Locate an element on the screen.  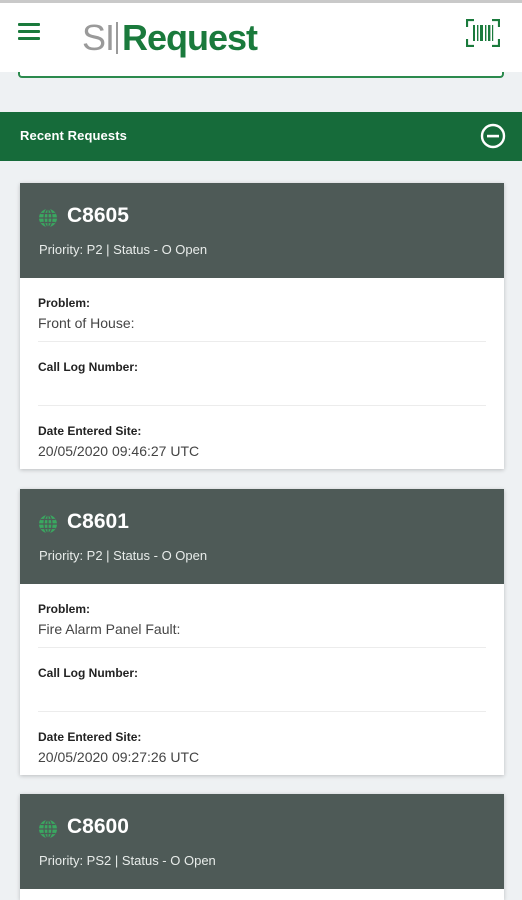
barcode-scan-icon is located at coordinates (483, 33).